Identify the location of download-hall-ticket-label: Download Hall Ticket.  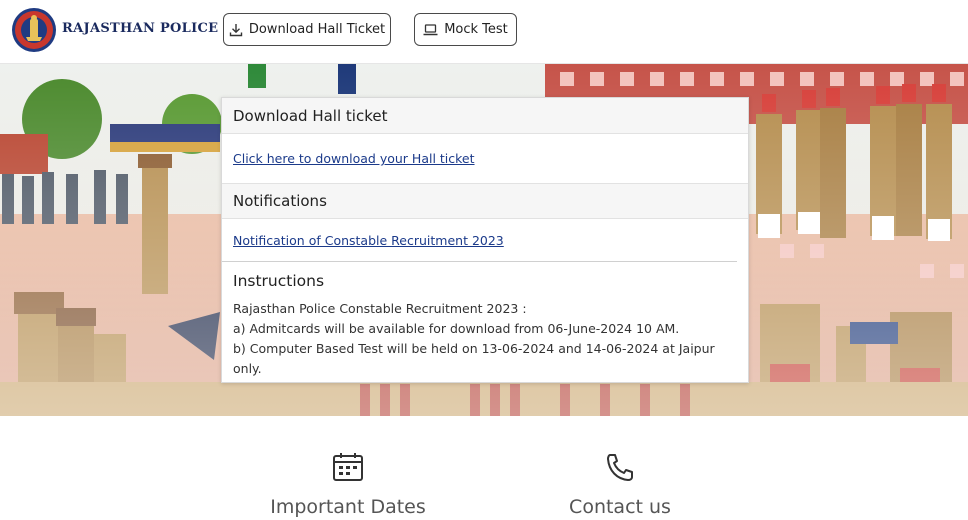
(317, 29).